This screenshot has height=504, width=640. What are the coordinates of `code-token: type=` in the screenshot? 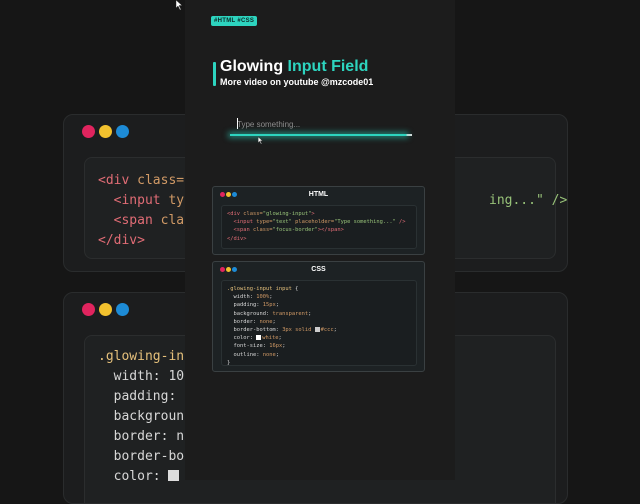 It's located at (264, 222).